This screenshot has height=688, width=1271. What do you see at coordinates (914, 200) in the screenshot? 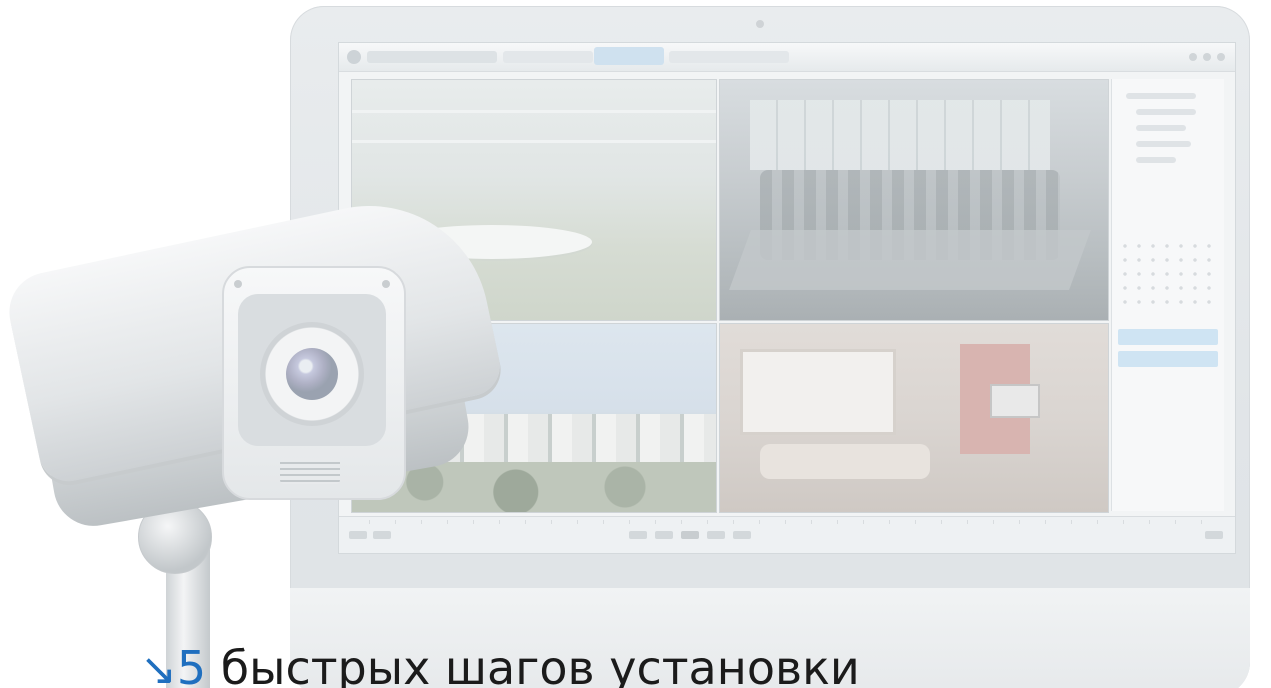
I see `camera-feed-meeting-room` at bounding box center [914, 200].